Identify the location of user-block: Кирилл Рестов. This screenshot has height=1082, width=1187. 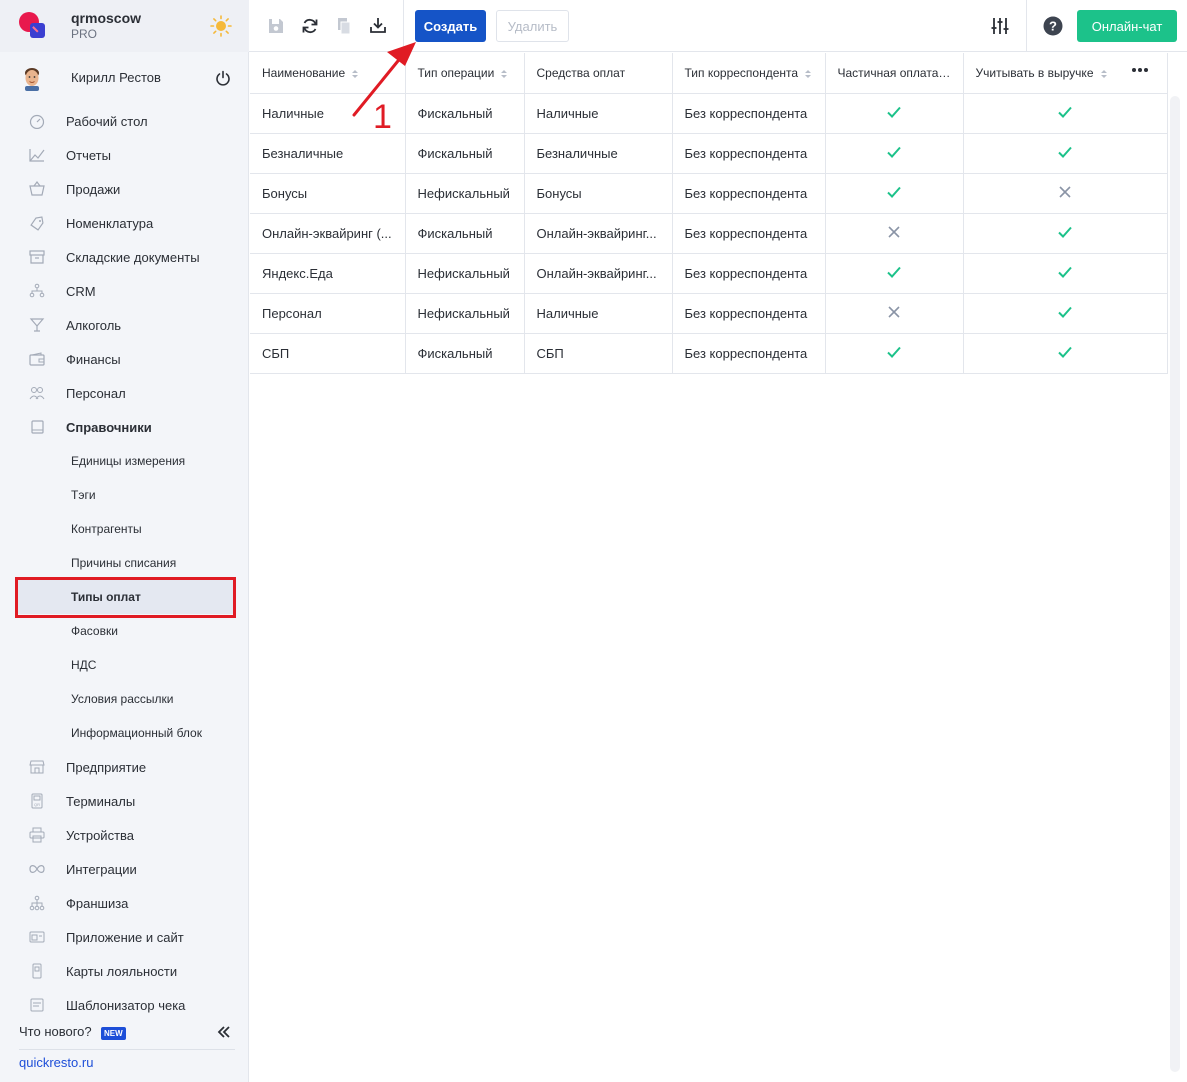
(124, 78).